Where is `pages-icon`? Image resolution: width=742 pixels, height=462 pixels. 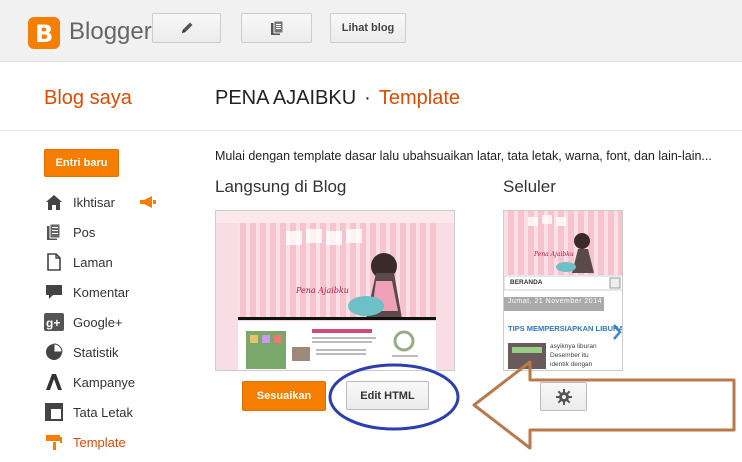
pages-icon is located at coordinates (276, 27).